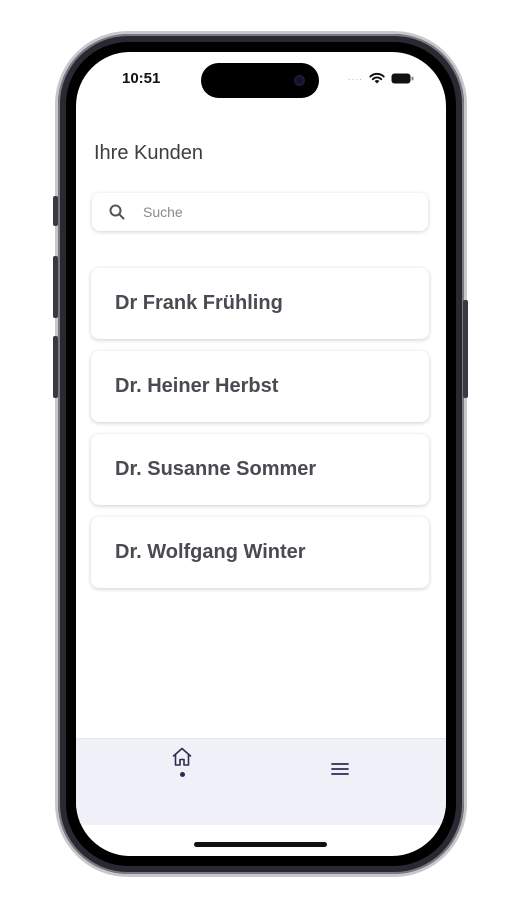  What do you see at coordinates (216, 469) in the screenshot?
I see `customer-name: Dr. Susanne Sommer` at bounding box center [216, 469].